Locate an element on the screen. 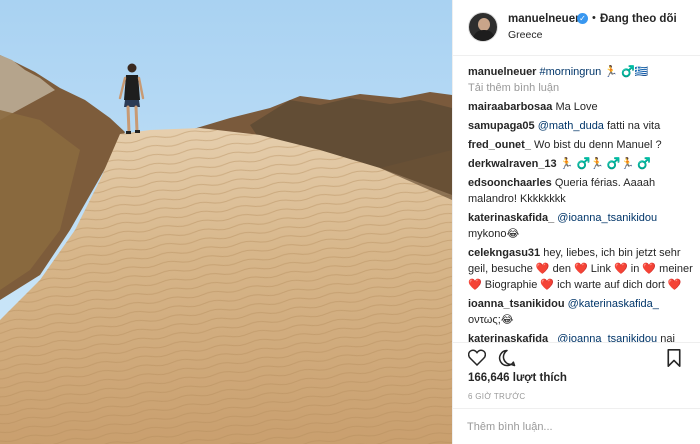 Image resolution: width=700 pixels, height=444 pixels. location-link: Greece is located at coordinates (525, 35).